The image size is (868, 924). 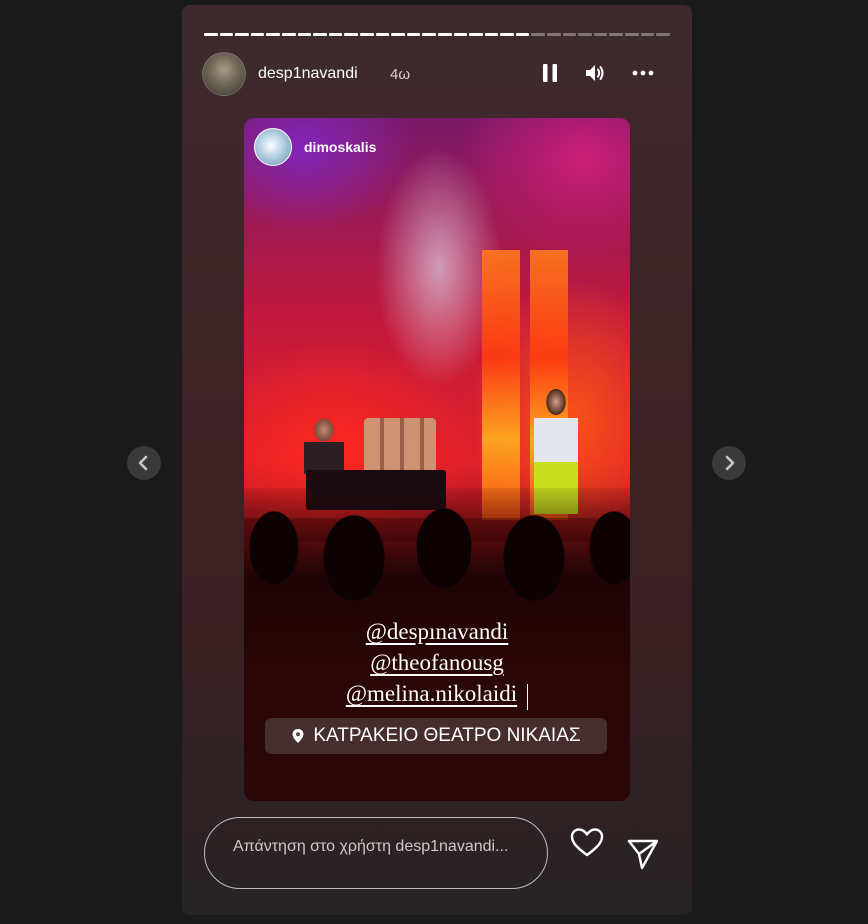 I want to click on story-header: desp1navandi 4ω, so click(x=437, y=74).